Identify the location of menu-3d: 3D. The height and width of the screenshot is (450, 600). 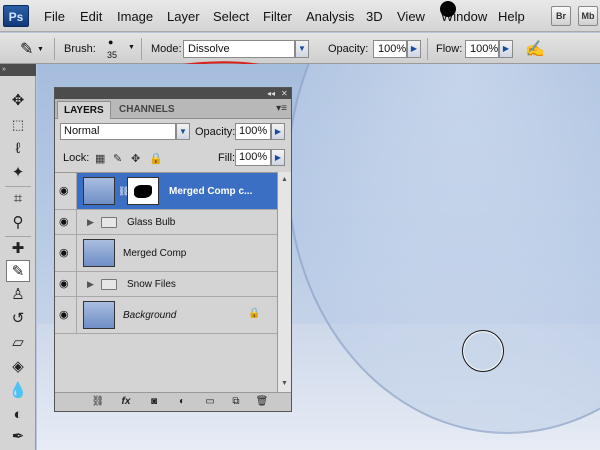
(374, 16).